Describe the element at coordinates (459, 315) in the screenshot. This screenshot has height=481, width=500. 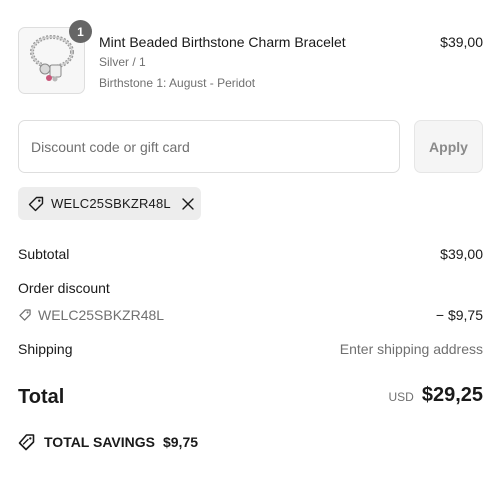
I see `discount-value: − $9,75` at that location.